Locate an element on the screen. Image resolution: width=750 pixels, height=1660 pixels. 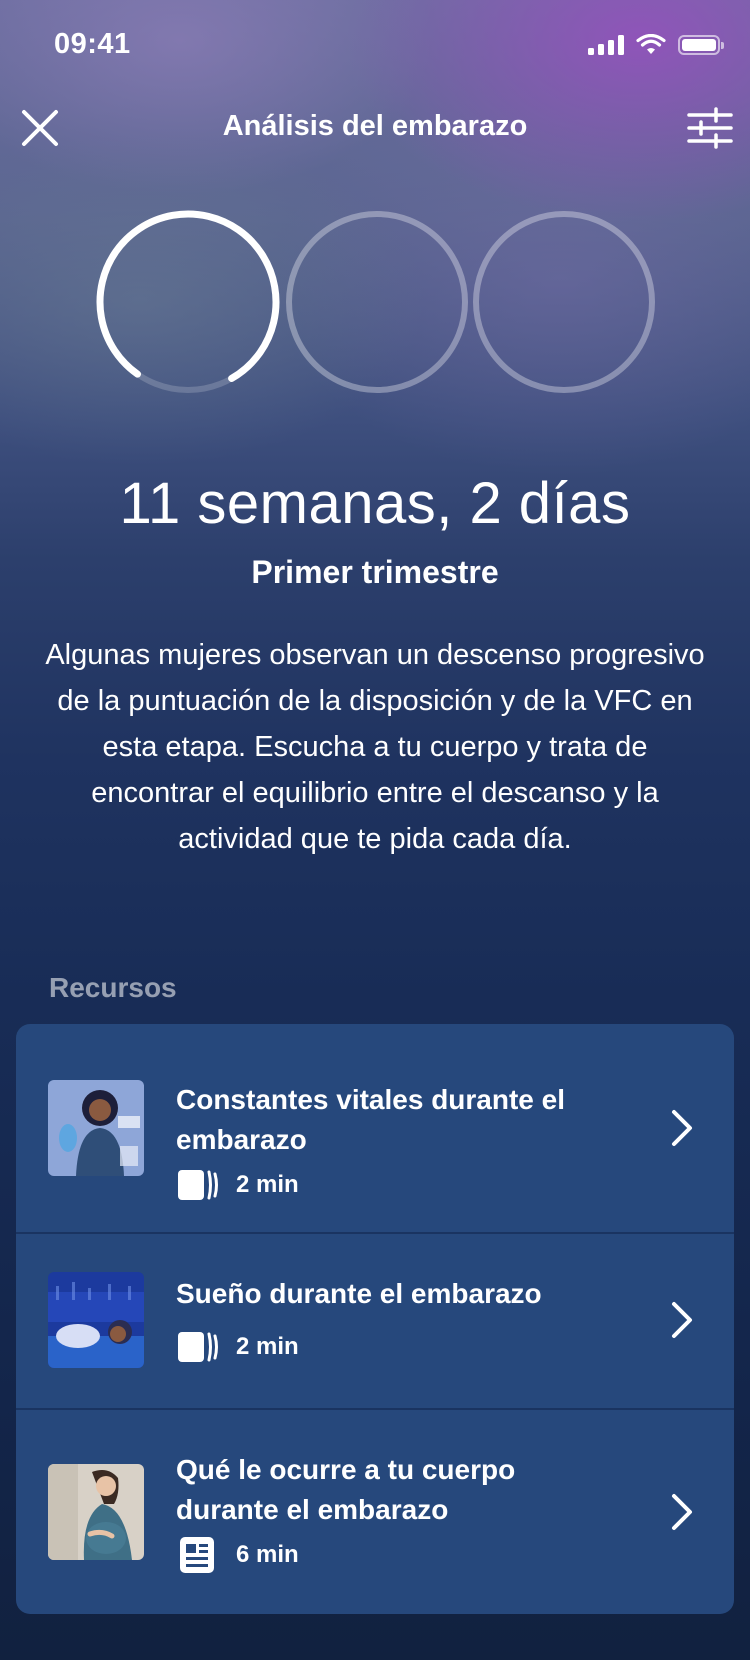
trimester-progress-rings is located at coordinates (375, 302).